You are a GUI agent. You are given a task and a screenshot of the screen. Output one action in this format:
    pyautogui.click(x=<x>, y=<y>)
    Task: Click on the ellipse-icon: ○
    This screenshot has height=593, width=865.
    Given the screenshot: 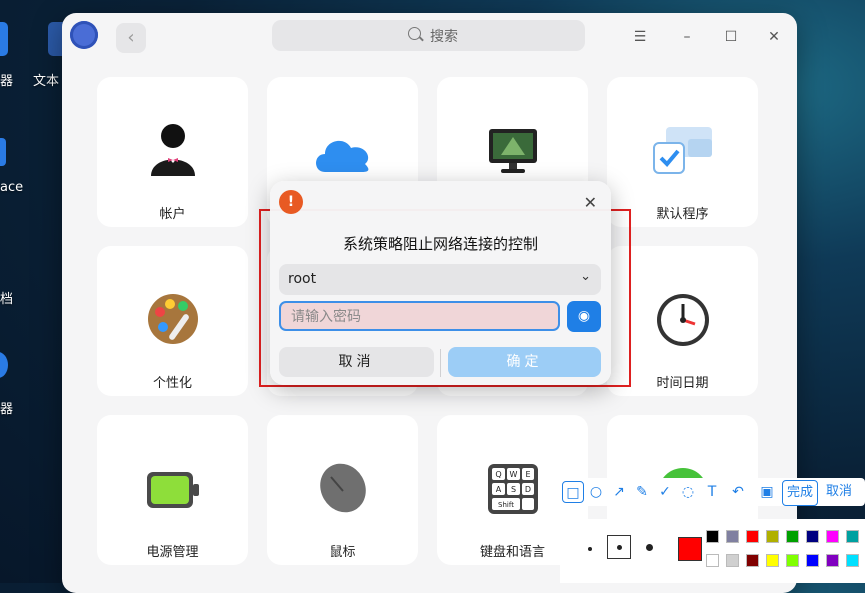 What is the action you would take?
    pyautogui.click(x=596, y=492)
    